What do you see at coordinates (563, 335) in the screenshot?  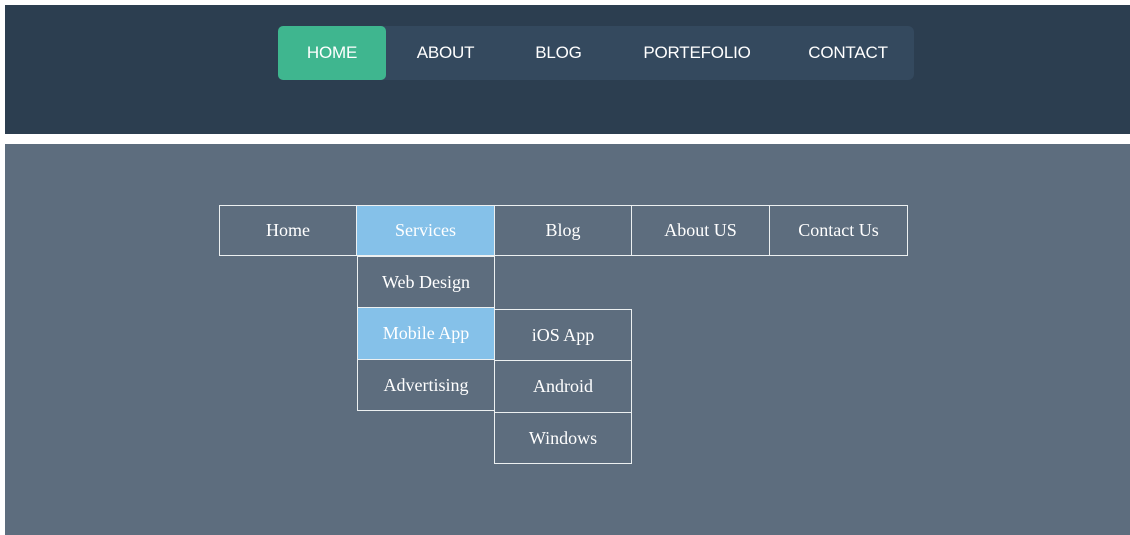 I see `submenu-item-ios-app: iOS App` at bounding box center [563, 335].